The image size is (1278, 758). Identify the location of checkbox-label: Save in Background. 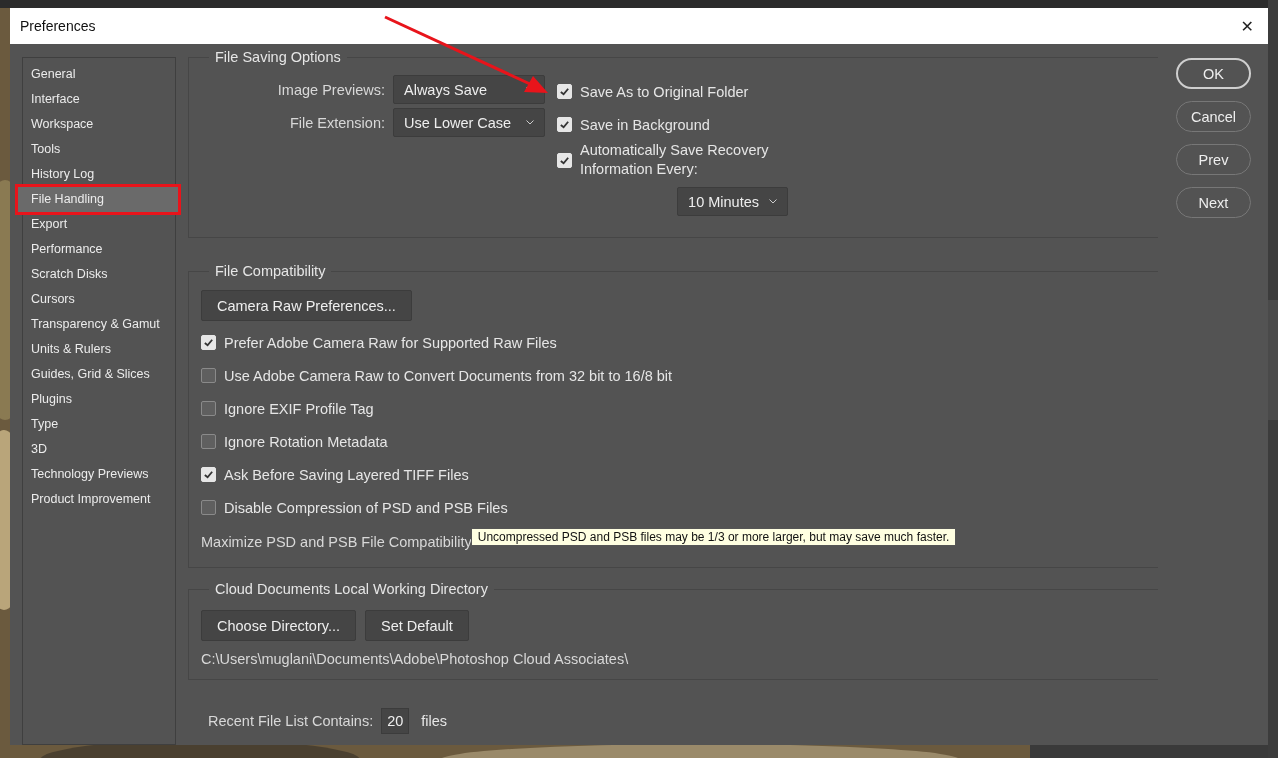
(645, 124).